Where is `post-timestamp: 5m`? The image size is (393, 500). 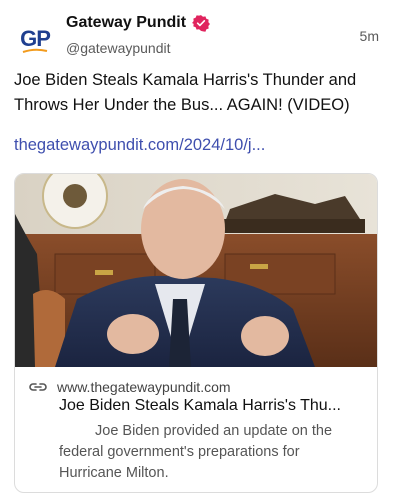
post-timestamp: 5m is located at coordinates (369, 36).